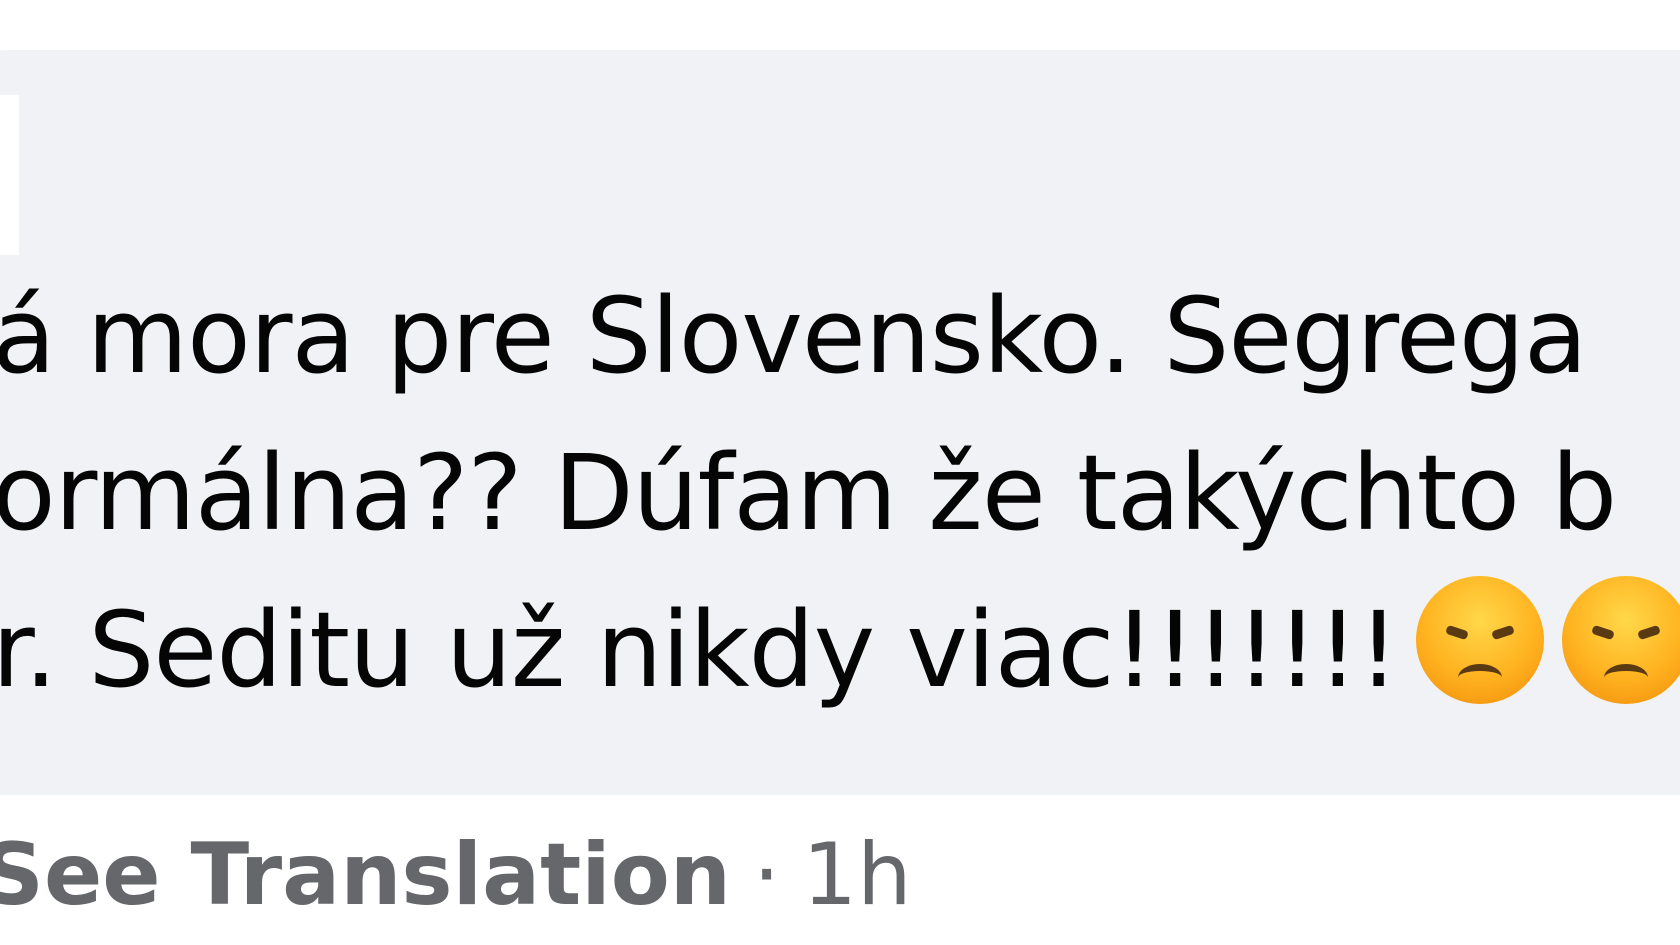  Describe the element at coordinates (808, 493) in the screenshot. I see `comment-line-2: ormálna?? Dúfam že takýchto b` at that location.